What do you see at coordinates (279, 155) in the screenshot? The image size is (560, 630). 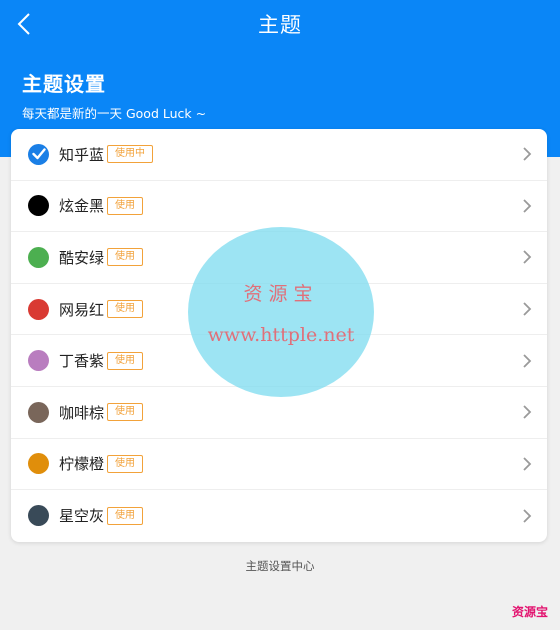 I see `theme-row: 知乎蓝 使用中` at bounding box center [279, 155].